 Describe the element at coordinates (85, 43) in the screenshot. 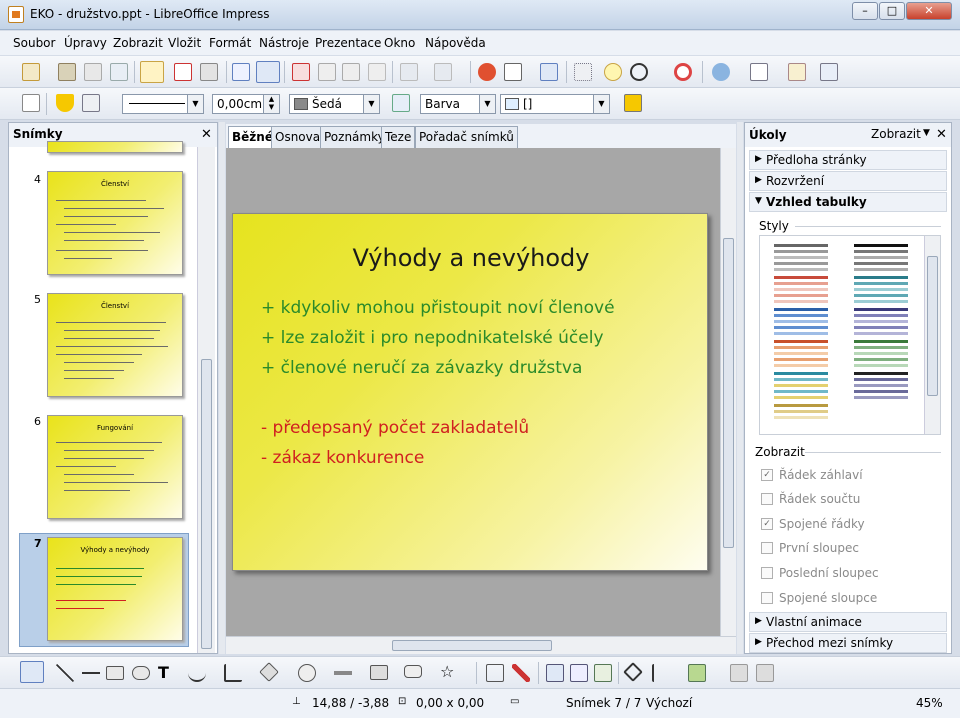

I see `menu-upravy: Úpravy` at that location.